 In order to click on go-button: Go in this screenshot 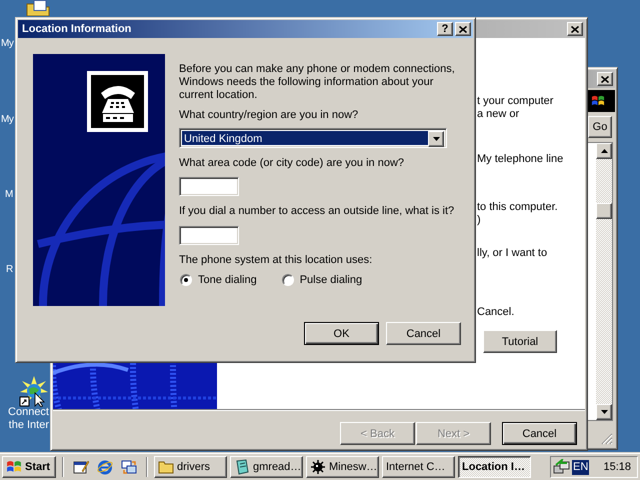, I will do `click(600, 127)`.